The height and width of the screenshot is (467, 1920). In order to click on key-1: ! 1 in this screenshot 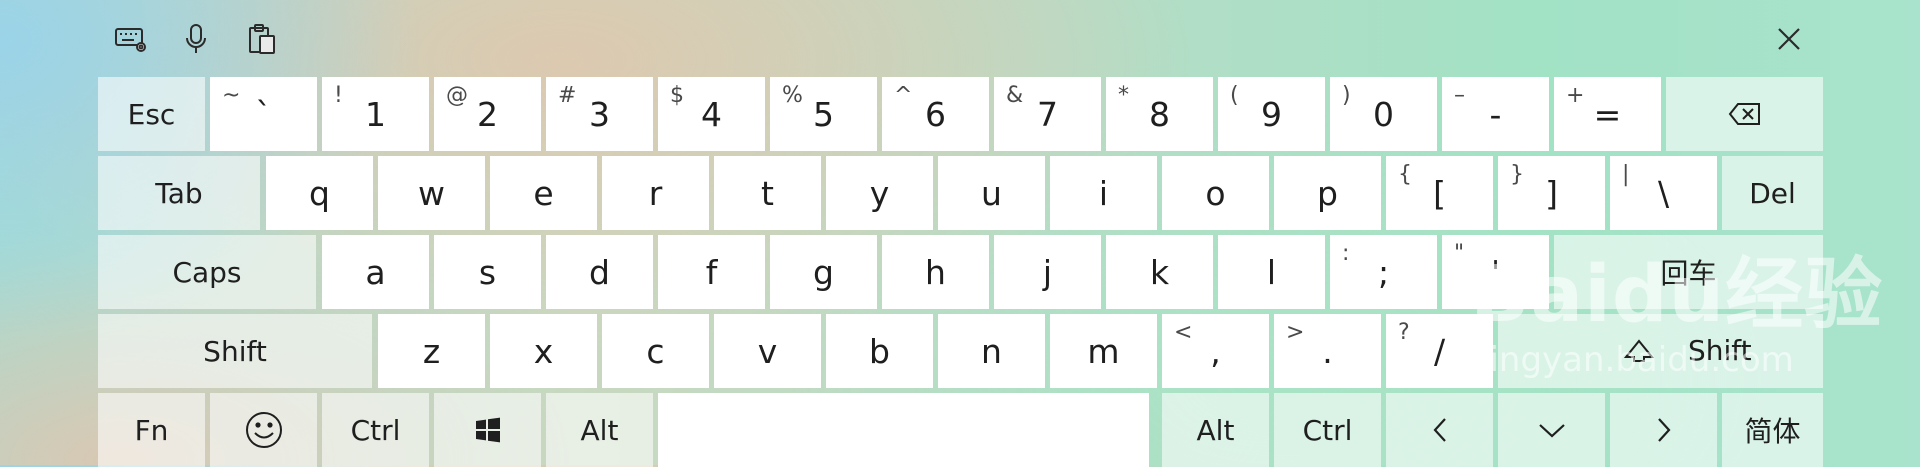, I will do `click(375, 114)`.